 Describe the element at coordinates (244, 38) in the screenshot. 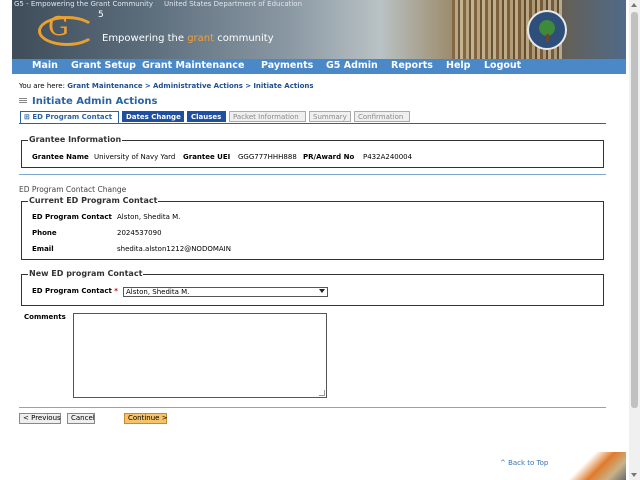

I see `tagline-post: community` at that location.